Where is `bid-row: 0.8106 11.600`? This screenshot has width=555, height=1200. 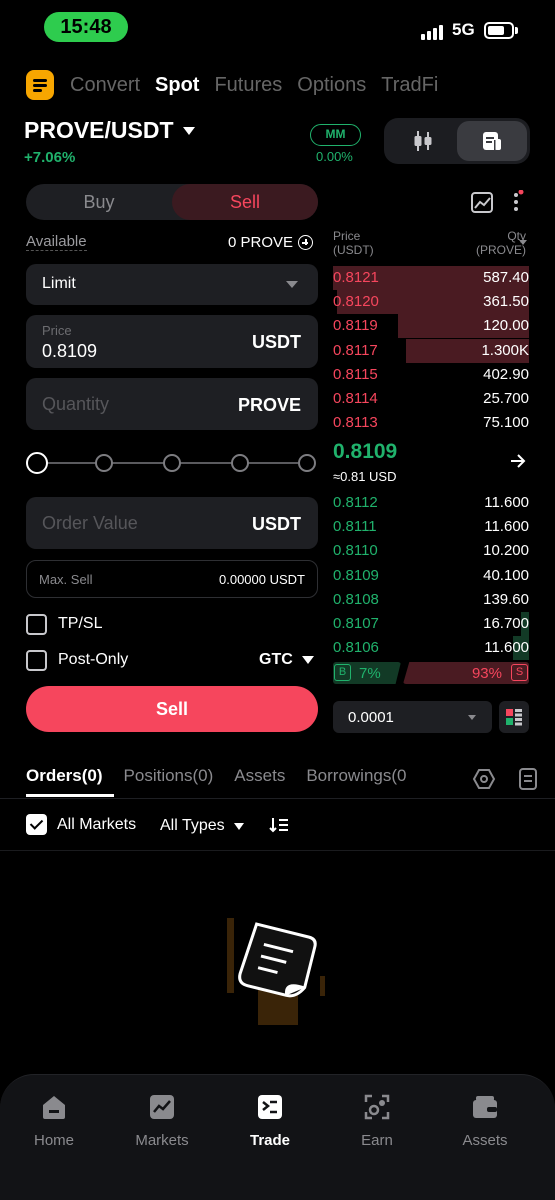 bid-row: 0.8106 11.600 is located at coordinates (431, 648).